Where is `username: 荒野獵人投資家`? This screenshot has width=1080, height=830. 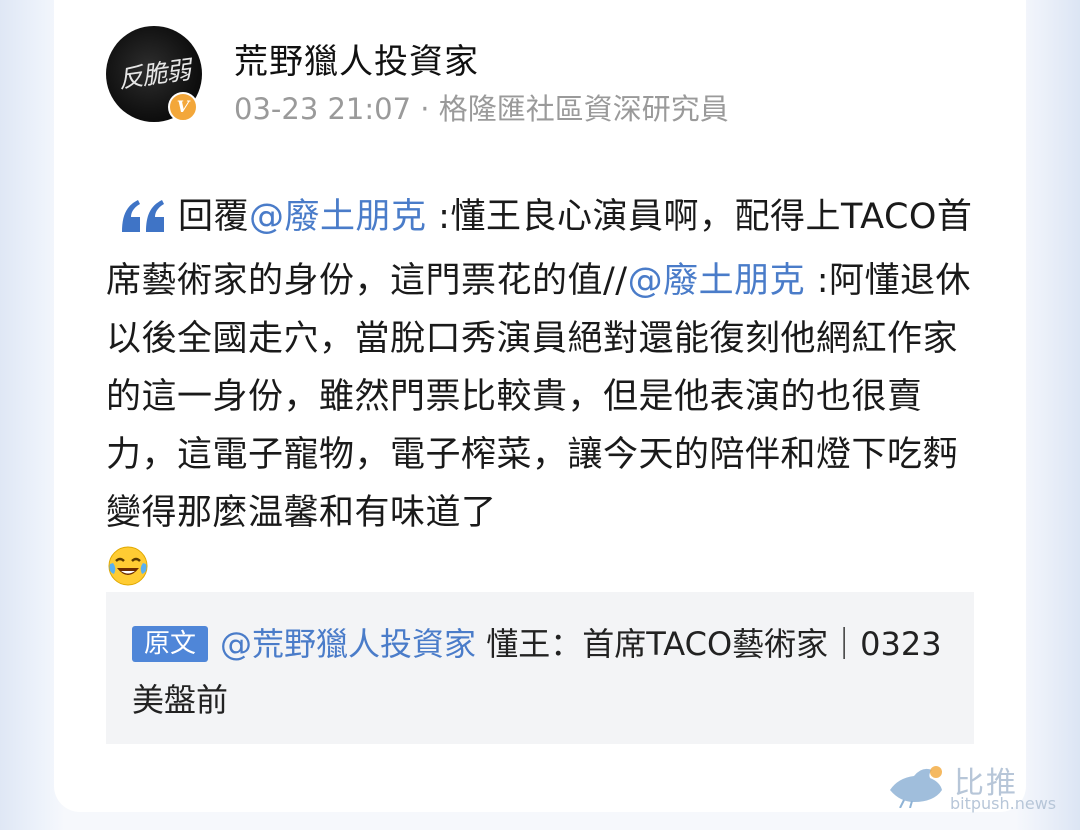
username: 荒野獵人投資家 is located at coordinates (356, 58).